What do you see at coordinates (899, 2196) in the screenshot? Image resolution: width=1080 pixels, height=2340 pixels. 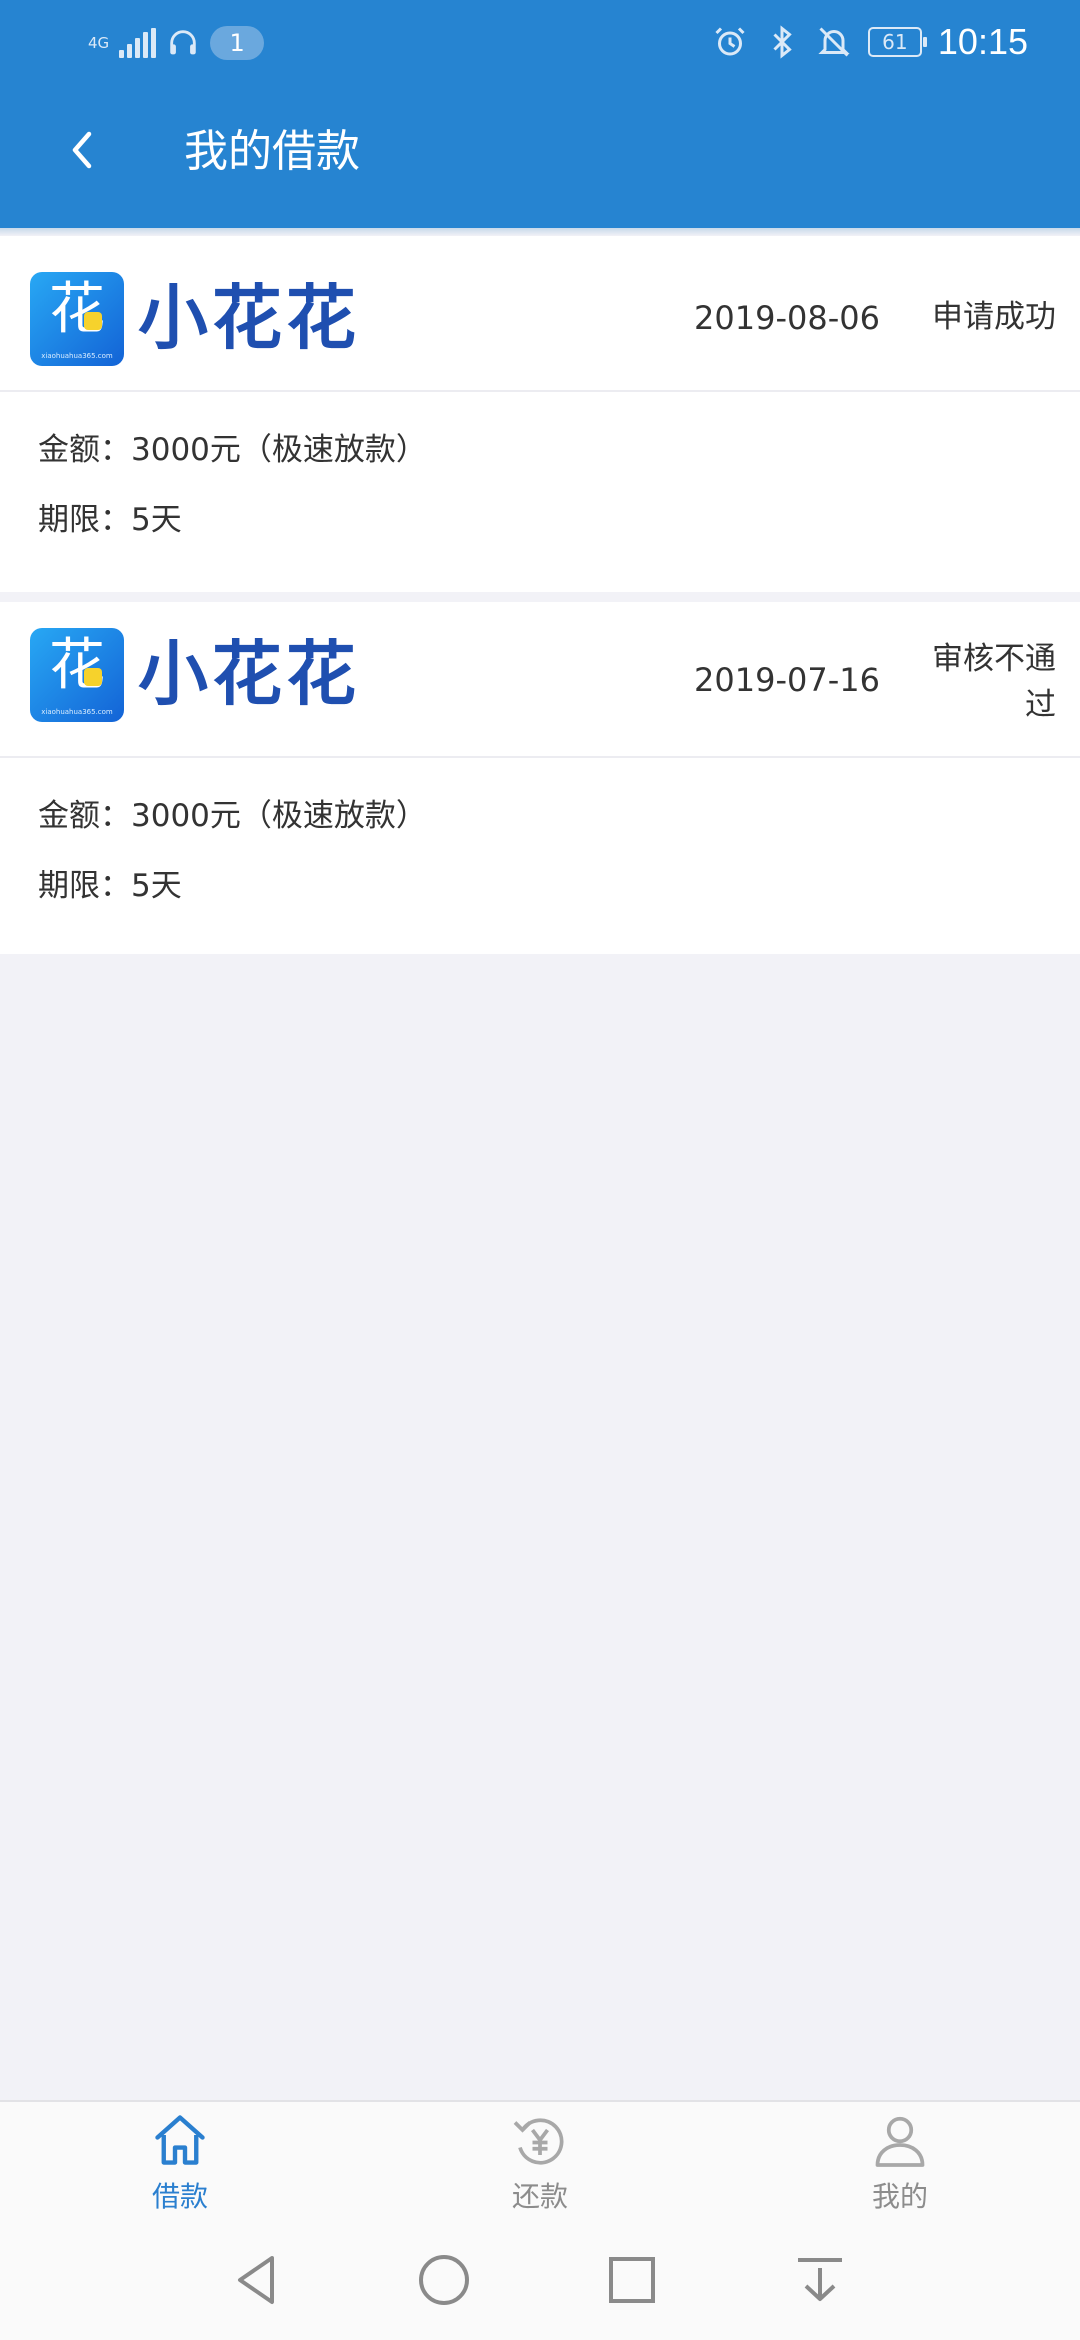 I see `tab-label: 我的` at bounding box center [899, 2196].